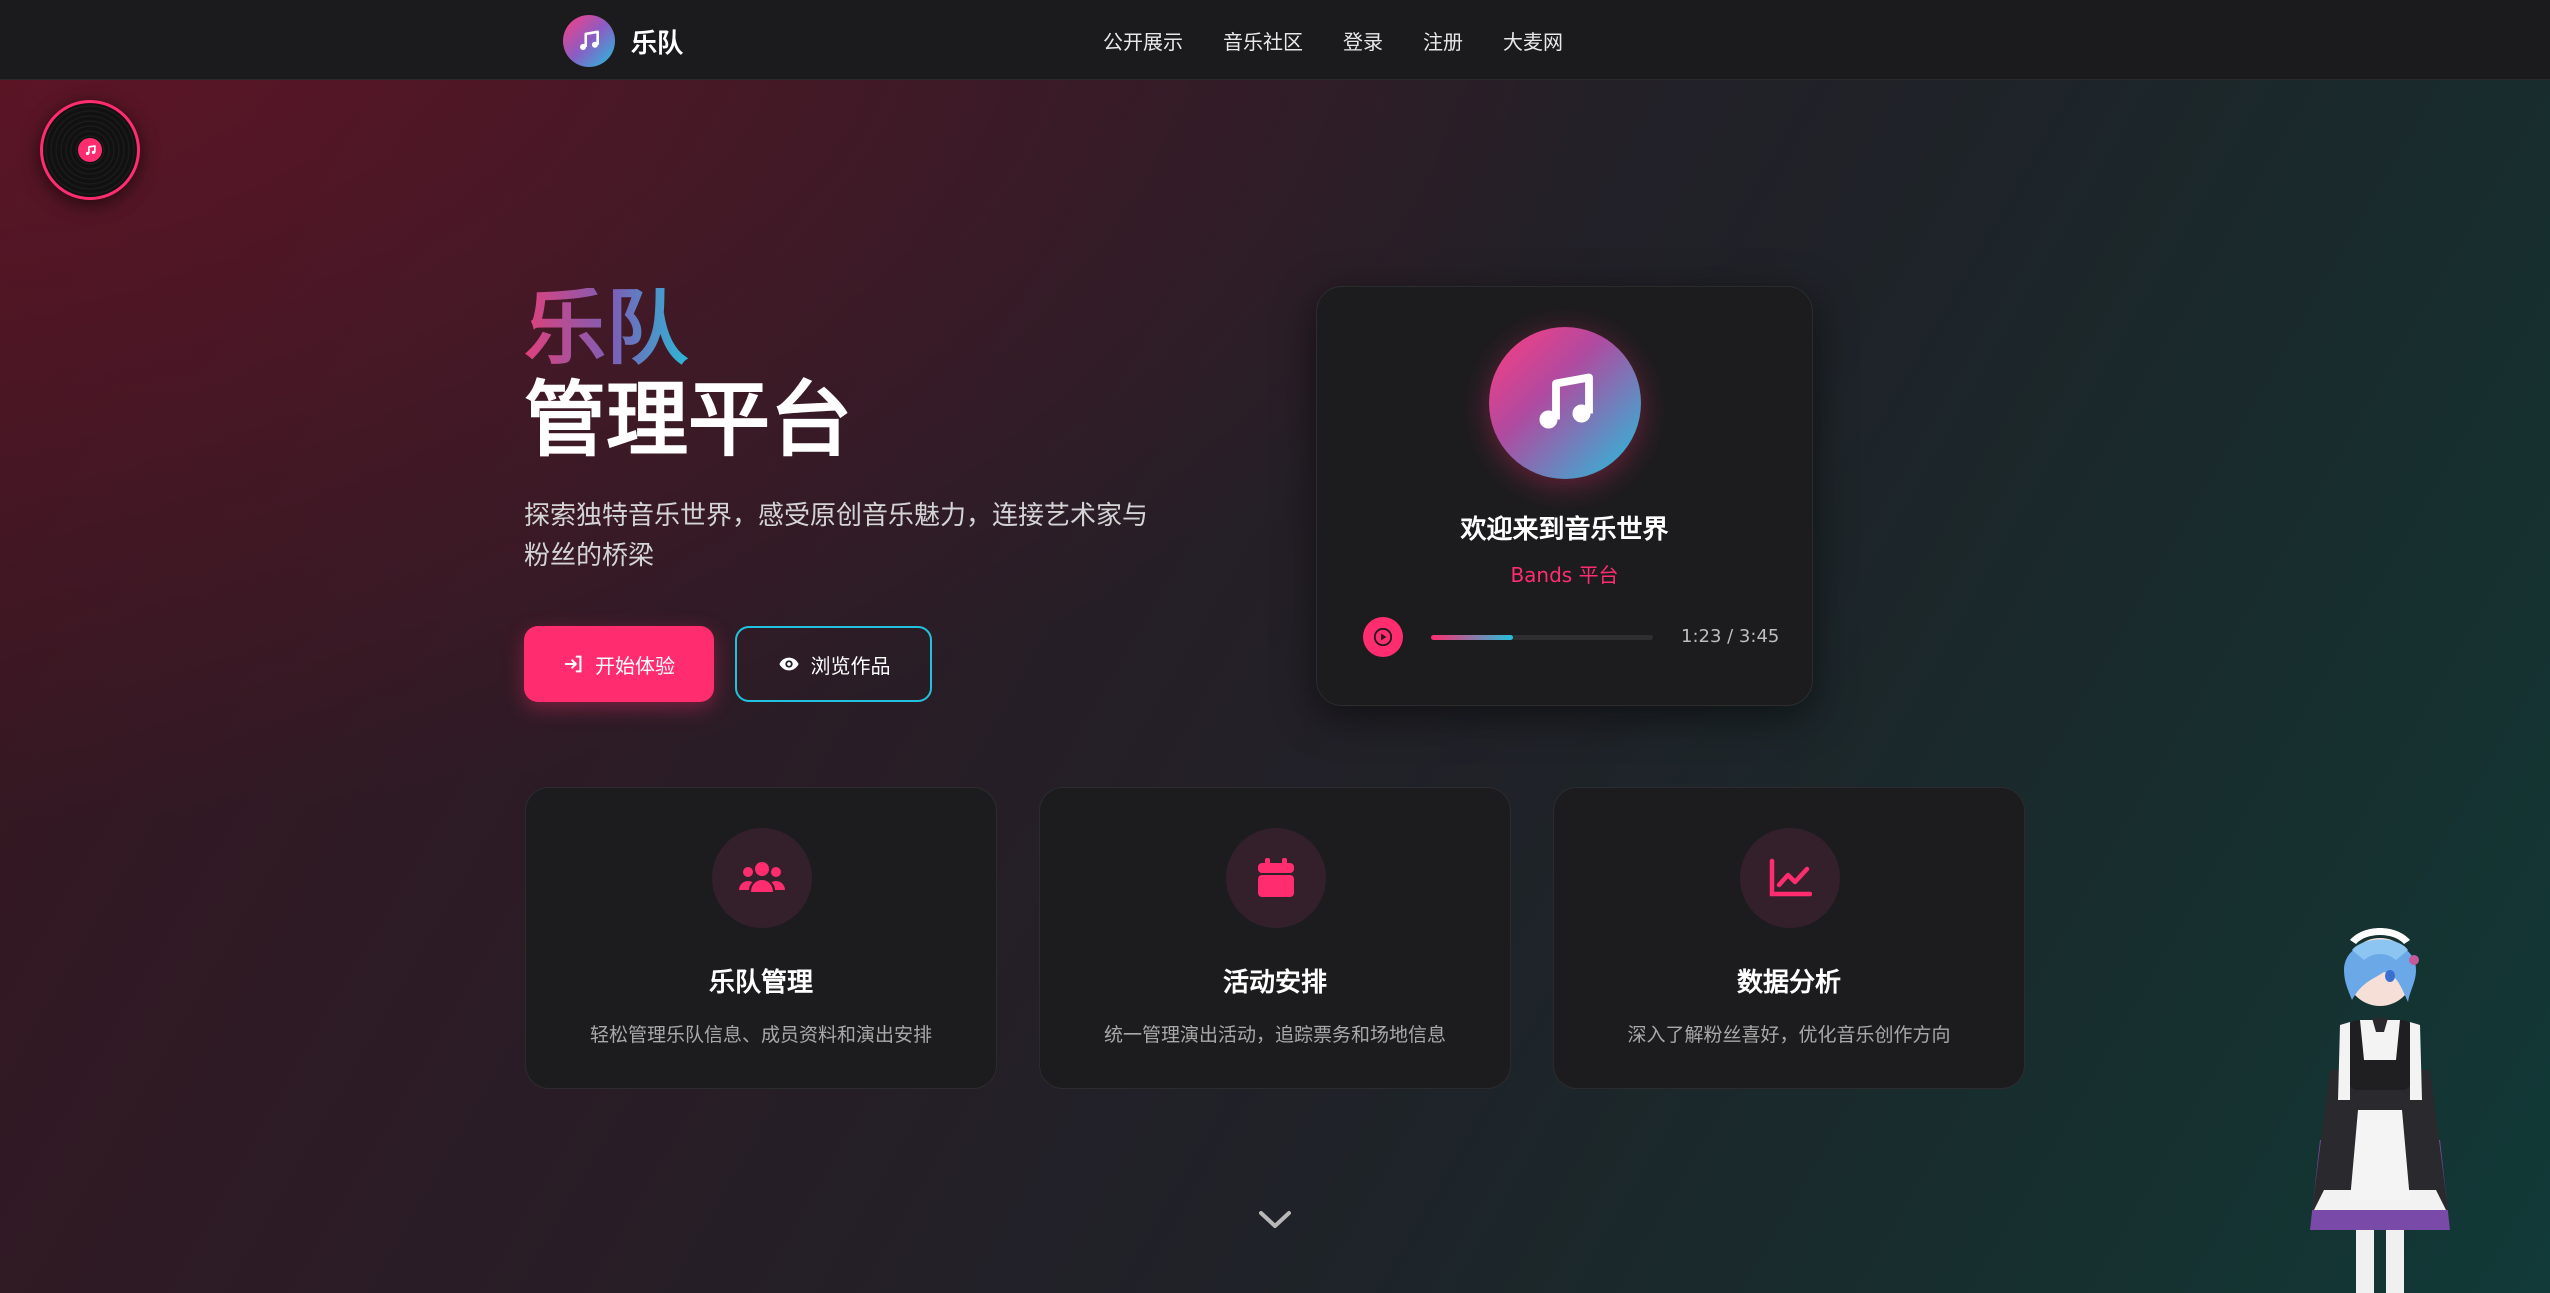 The height and width of the screenshot is (1293, 2550). Describe the element at coordinates (574, 664) in the screenshot. I see `sign-in-icon` at that location.